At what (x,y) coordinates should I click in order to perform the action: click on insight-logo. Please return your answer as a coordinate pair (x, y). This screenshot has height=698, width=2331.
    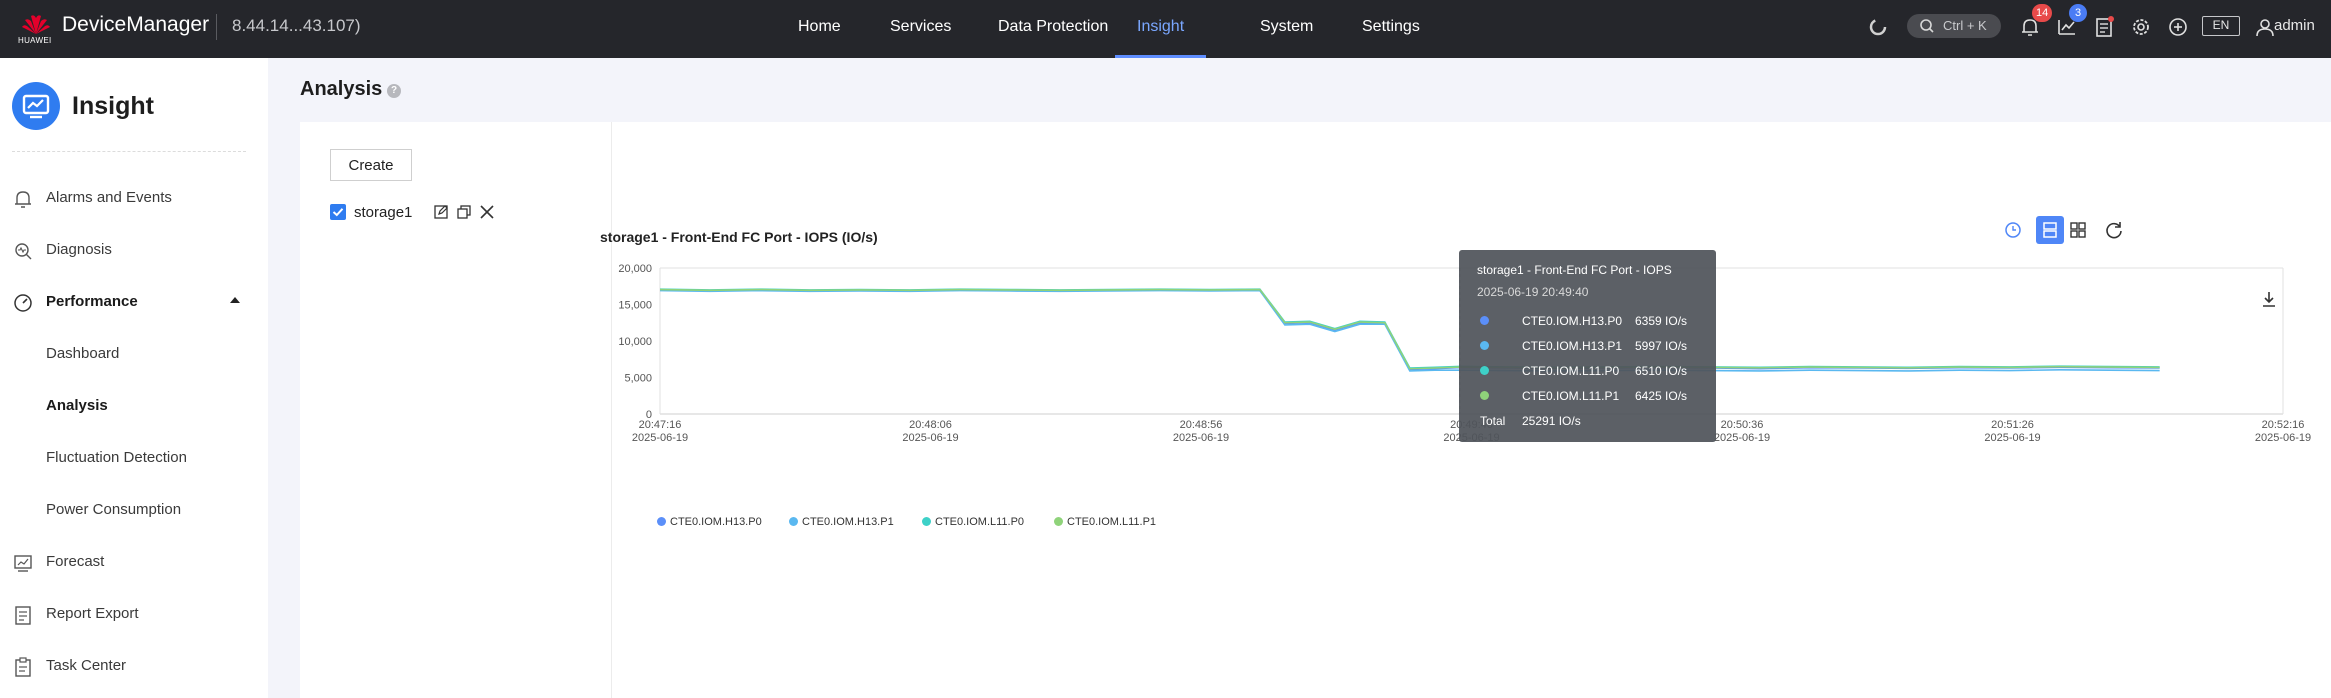
    Looking at the image, I should click on (36, 106).